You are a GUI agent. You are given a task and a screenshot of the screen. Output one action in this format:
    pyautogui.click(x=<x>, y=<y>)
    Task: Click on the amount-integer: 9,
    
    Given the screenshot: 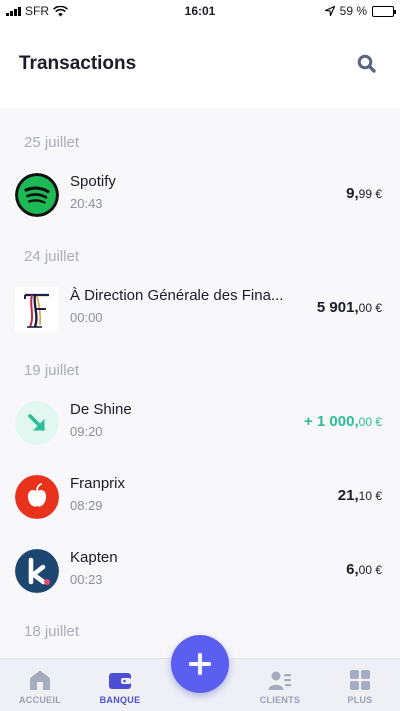 What is the action you would take?
    pyautogui.click(x=352, y=193)
    